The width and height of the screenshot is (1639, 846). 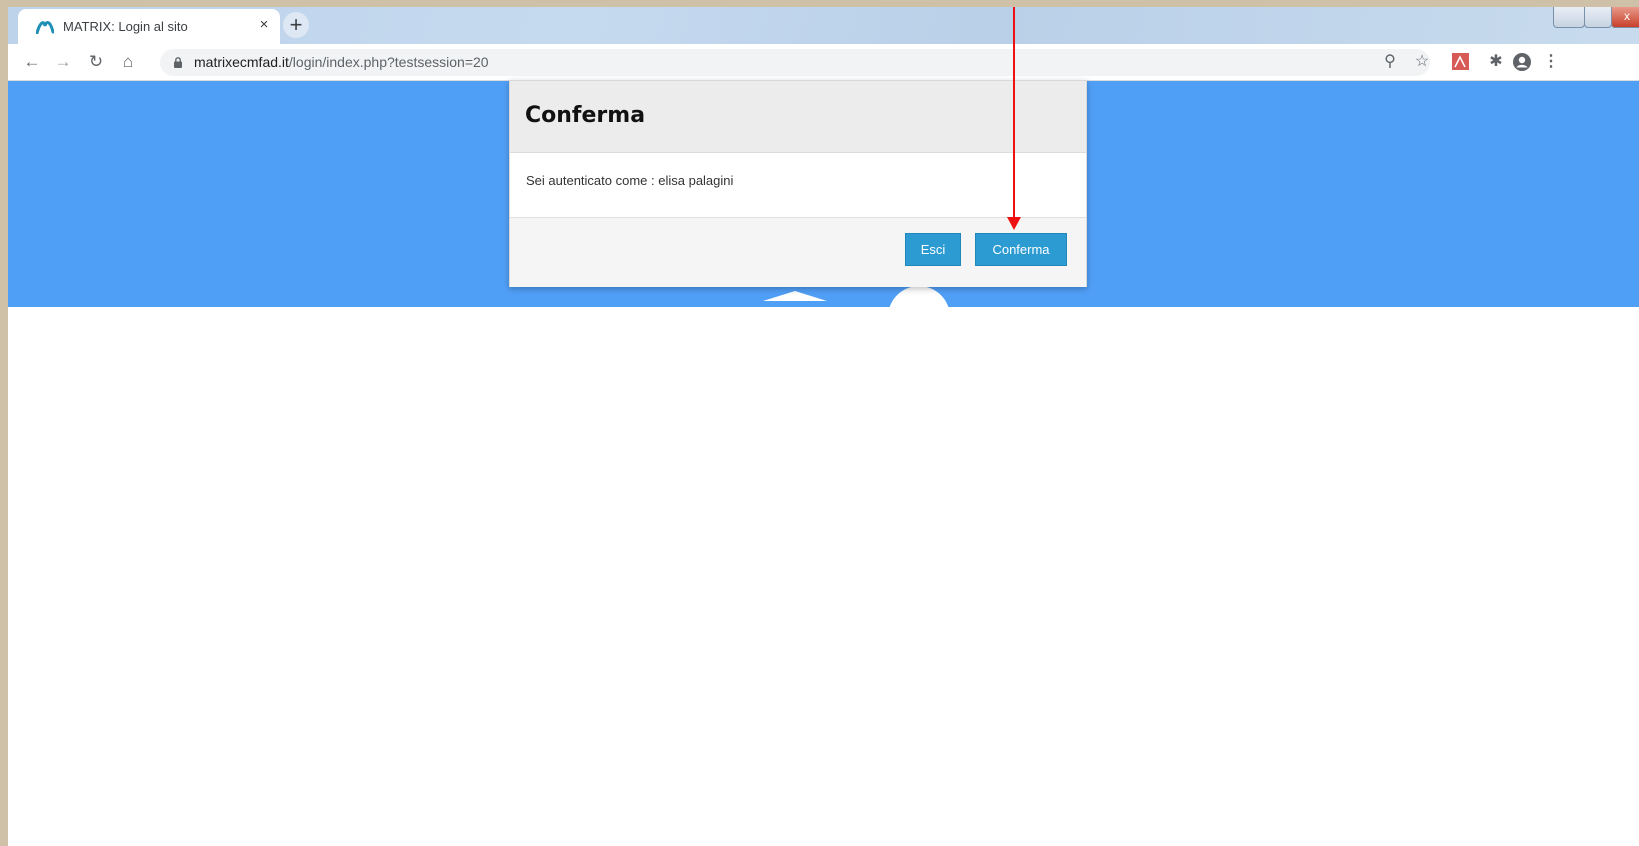 I want to click on tab-strip: MATRIX: Login al sito × + x, so click(x=823, y=25).